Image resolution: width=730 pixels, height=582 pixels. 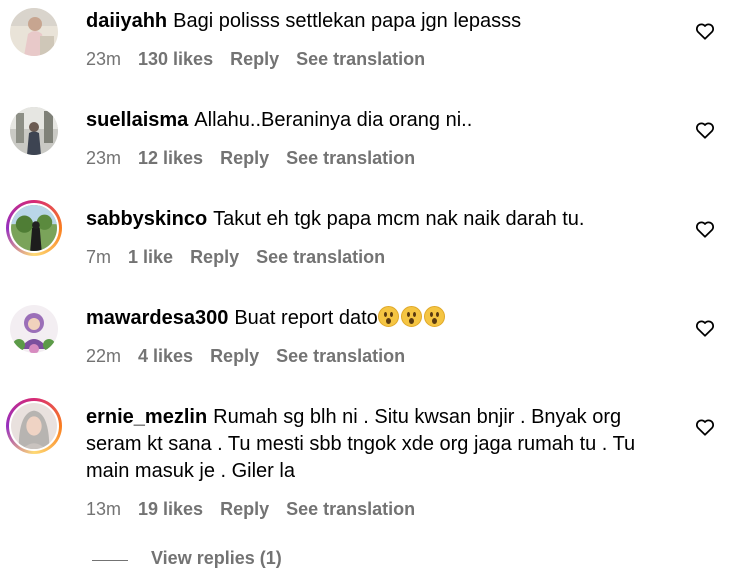 What do you see at coordinates (137, 120) in the screenshot?
I see `username: suellaisma` at bounding box center [137, 120].